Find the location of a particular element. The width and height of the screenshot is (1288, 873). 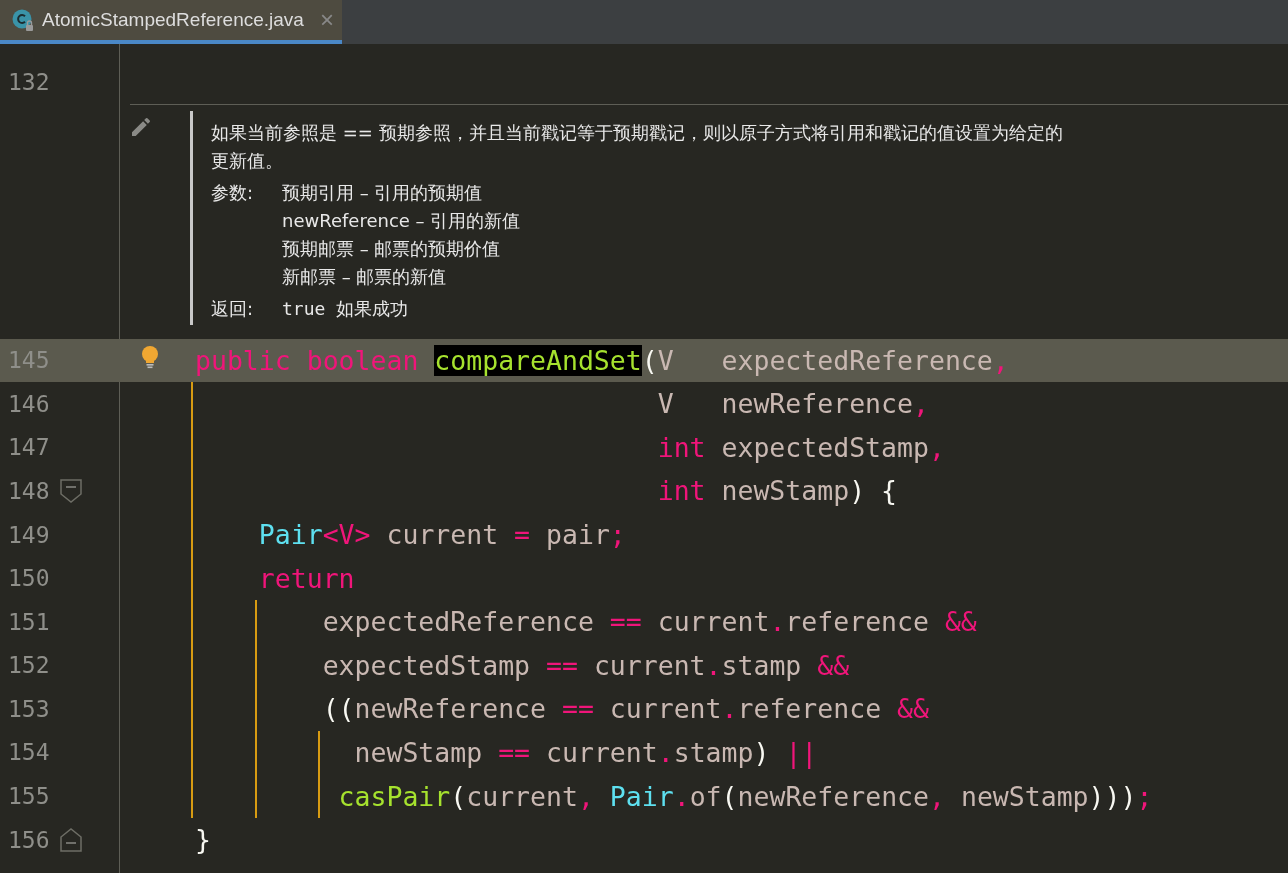

doc-entry: newReference – 引用的新值 is located at coordinates (401, 220).